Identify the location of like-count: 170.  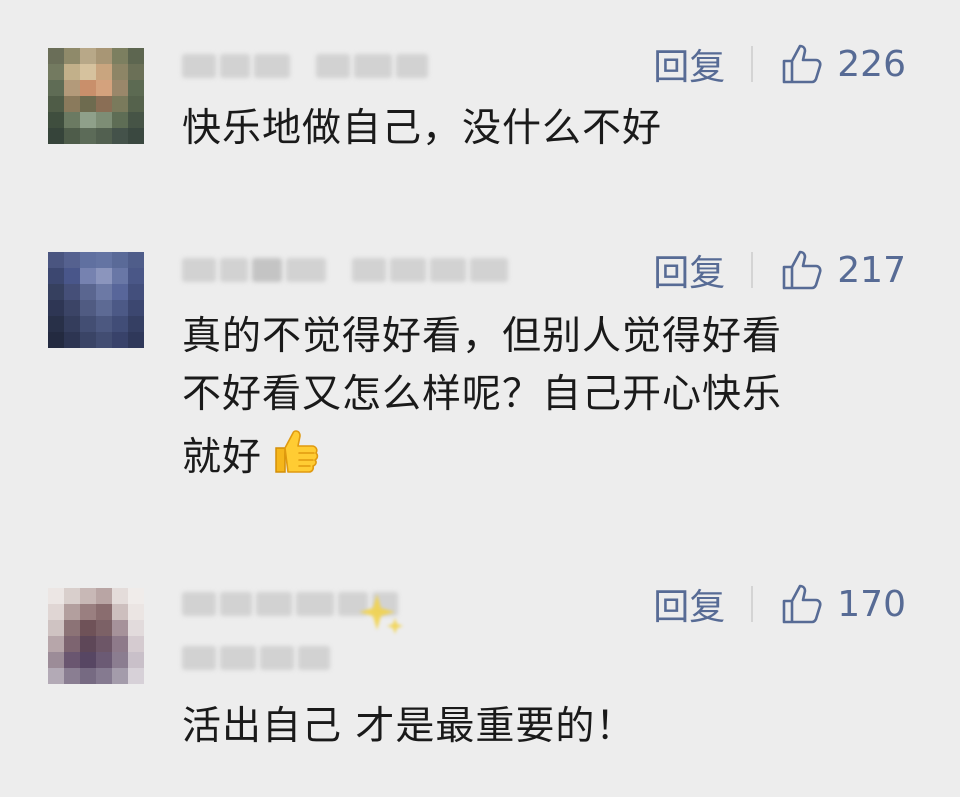
(871, 604).